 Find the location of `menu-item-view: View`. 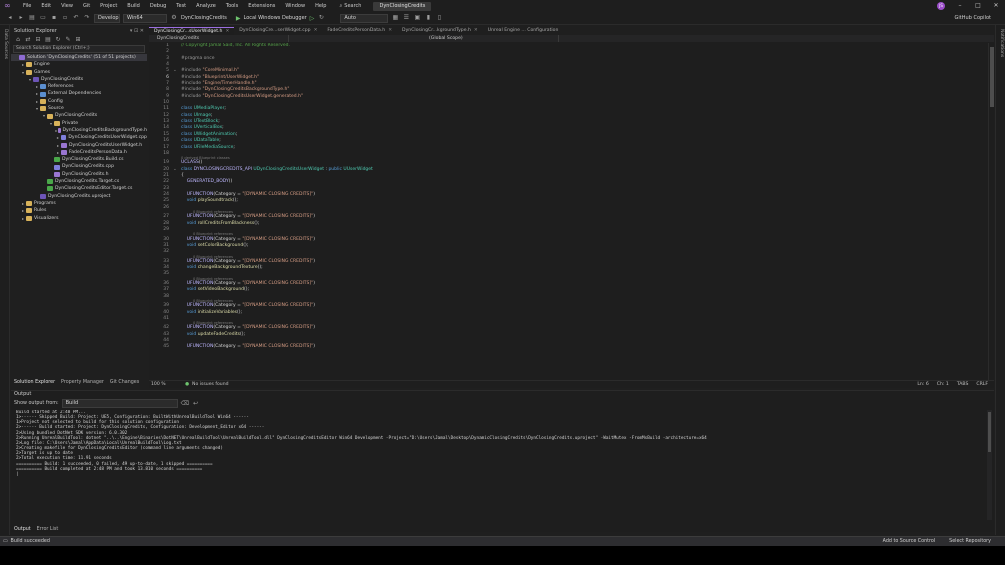

menu-item-view: View is located at coordinates (67, 6).